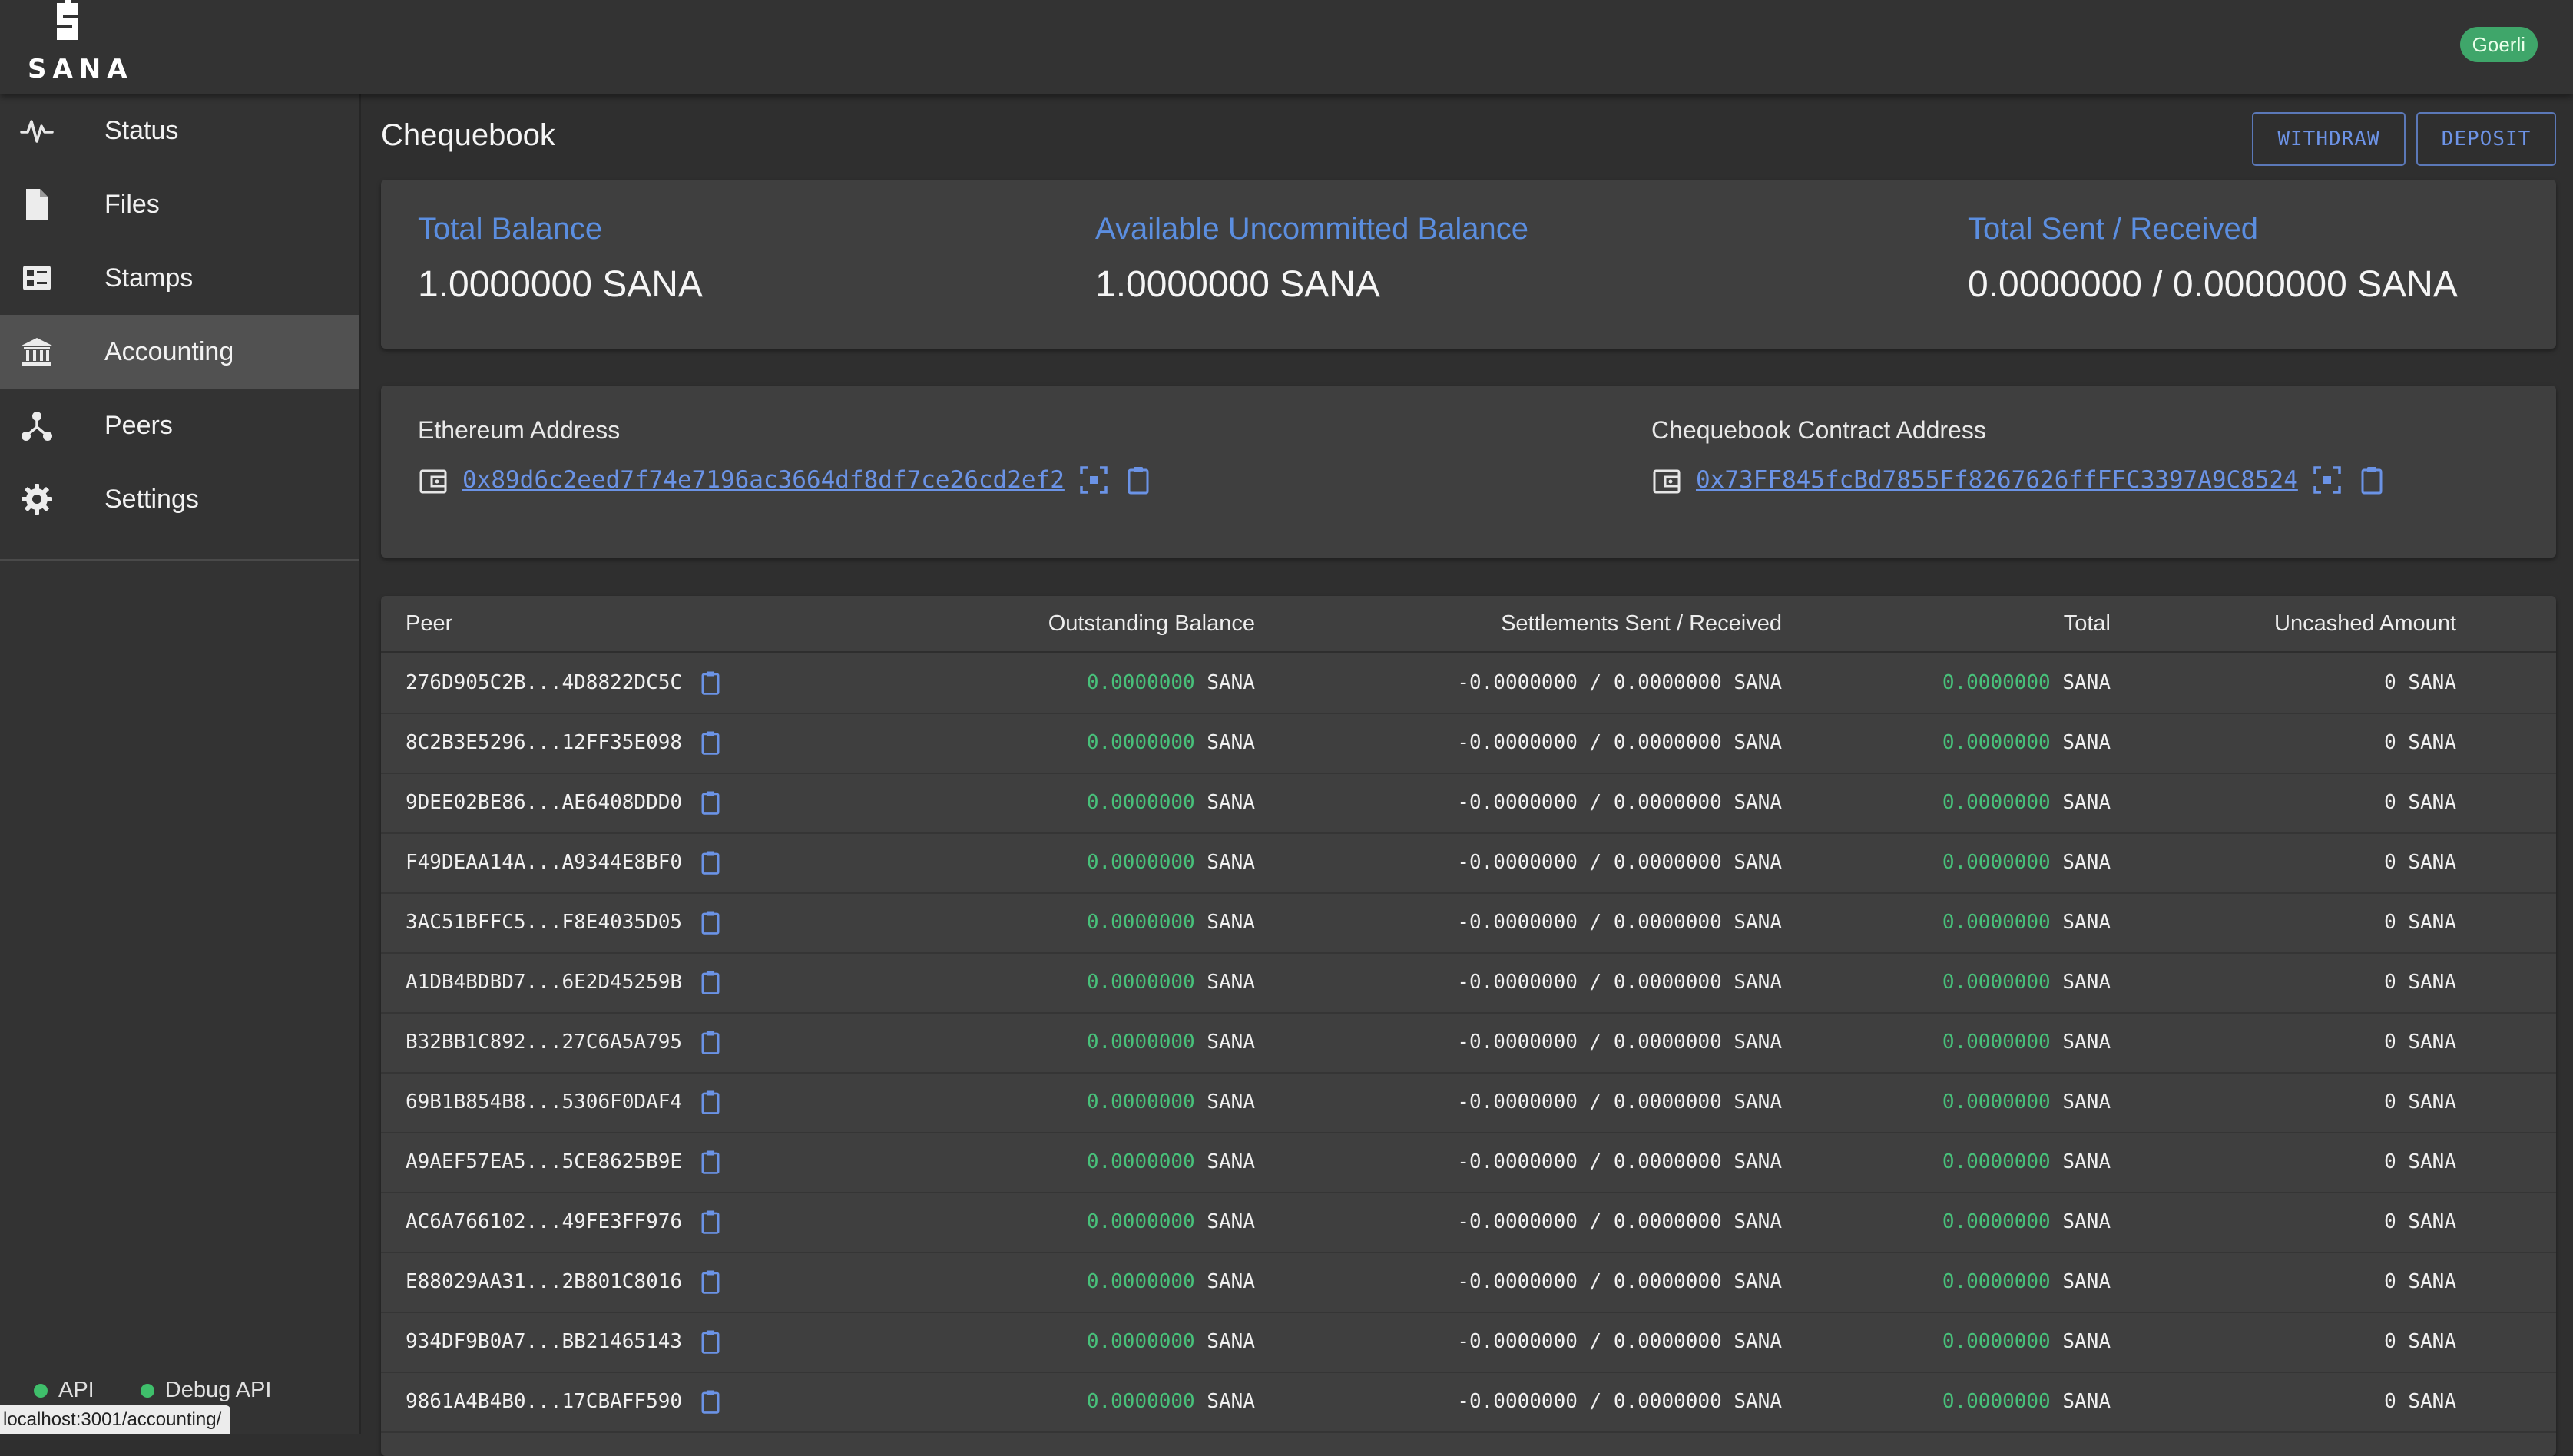 The width and height of the screenshot is (2573, 1456). What do you see at coordinates (2087, 623) in the screenshot?
I see `column-header-total: Total` at bounding box center [2087, 623].